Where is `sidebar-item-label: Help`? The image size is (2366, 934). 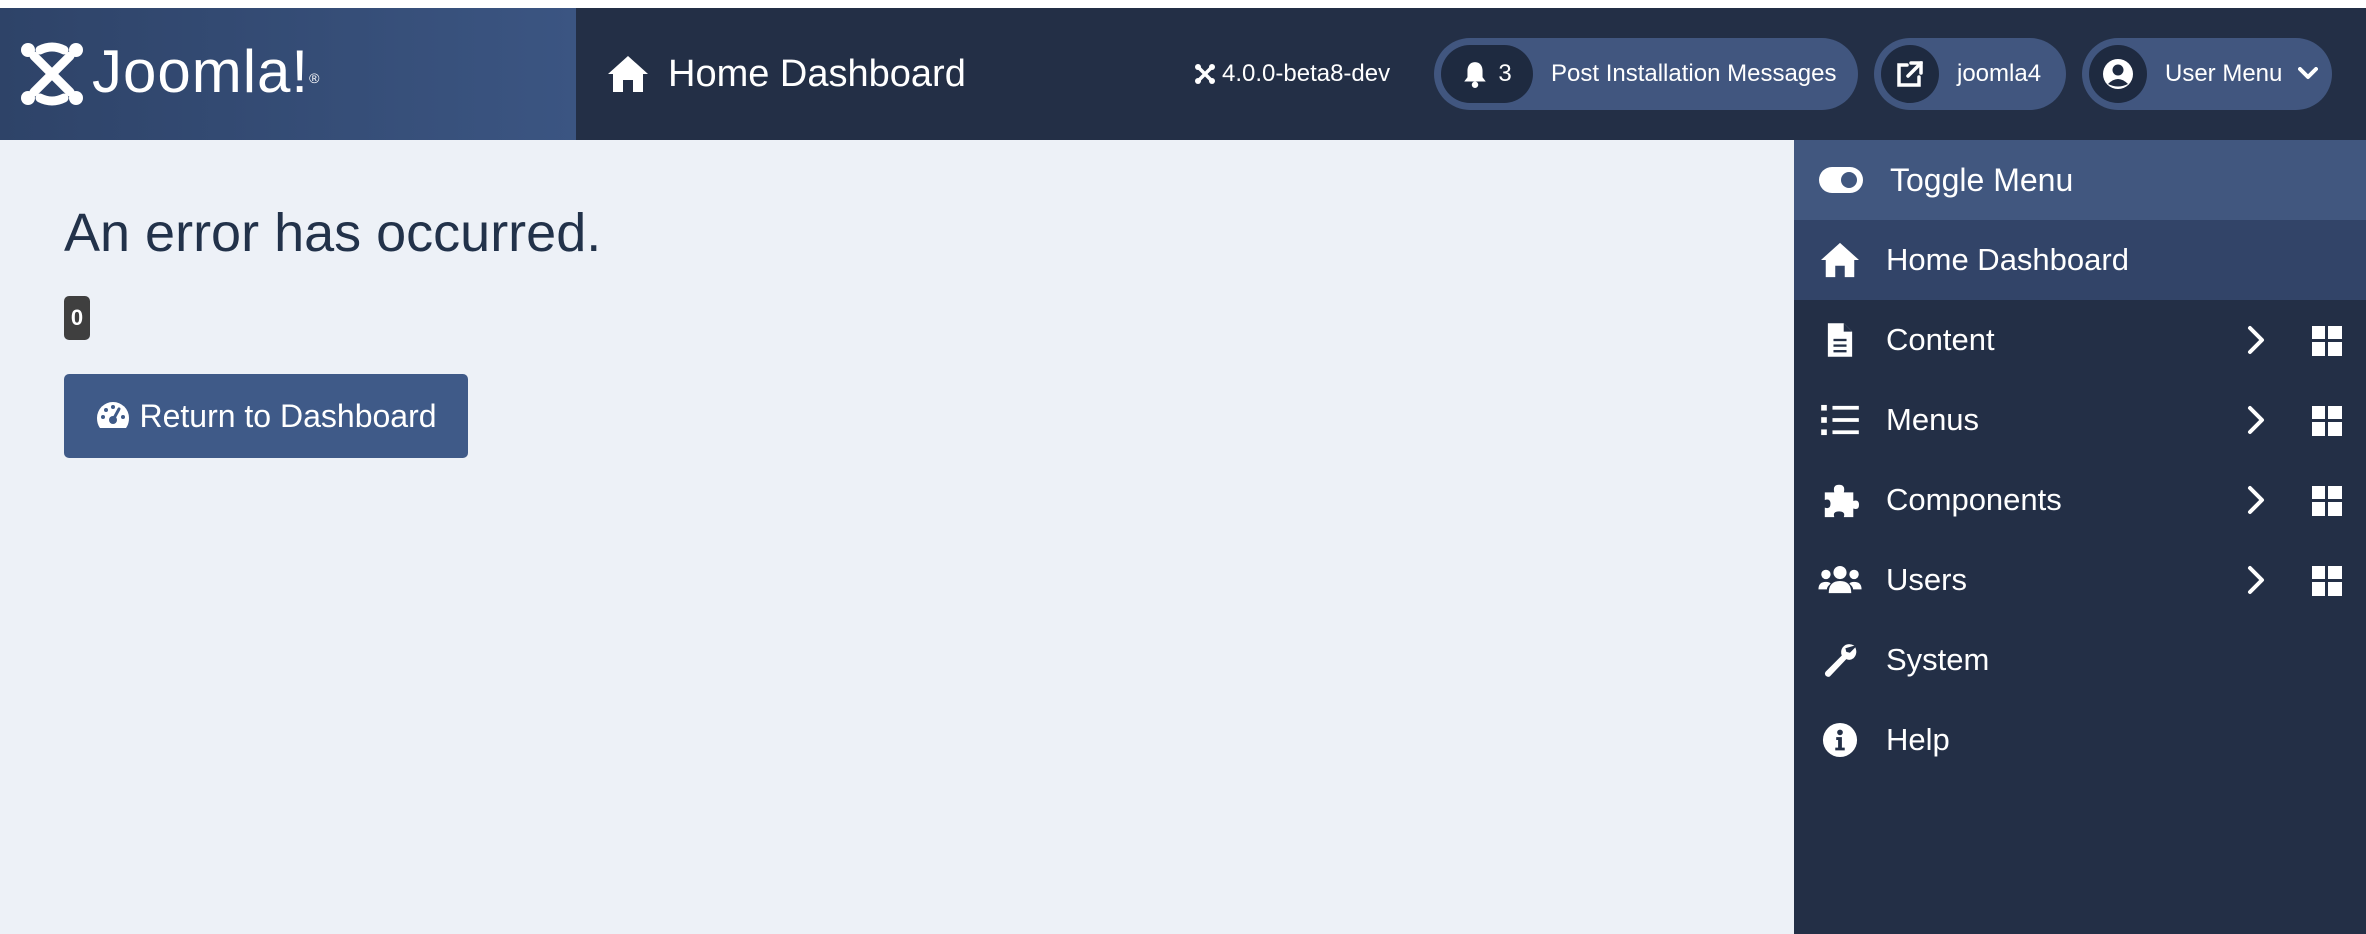
sidebar-item-label: Help is located at coordinates (1918, 739).